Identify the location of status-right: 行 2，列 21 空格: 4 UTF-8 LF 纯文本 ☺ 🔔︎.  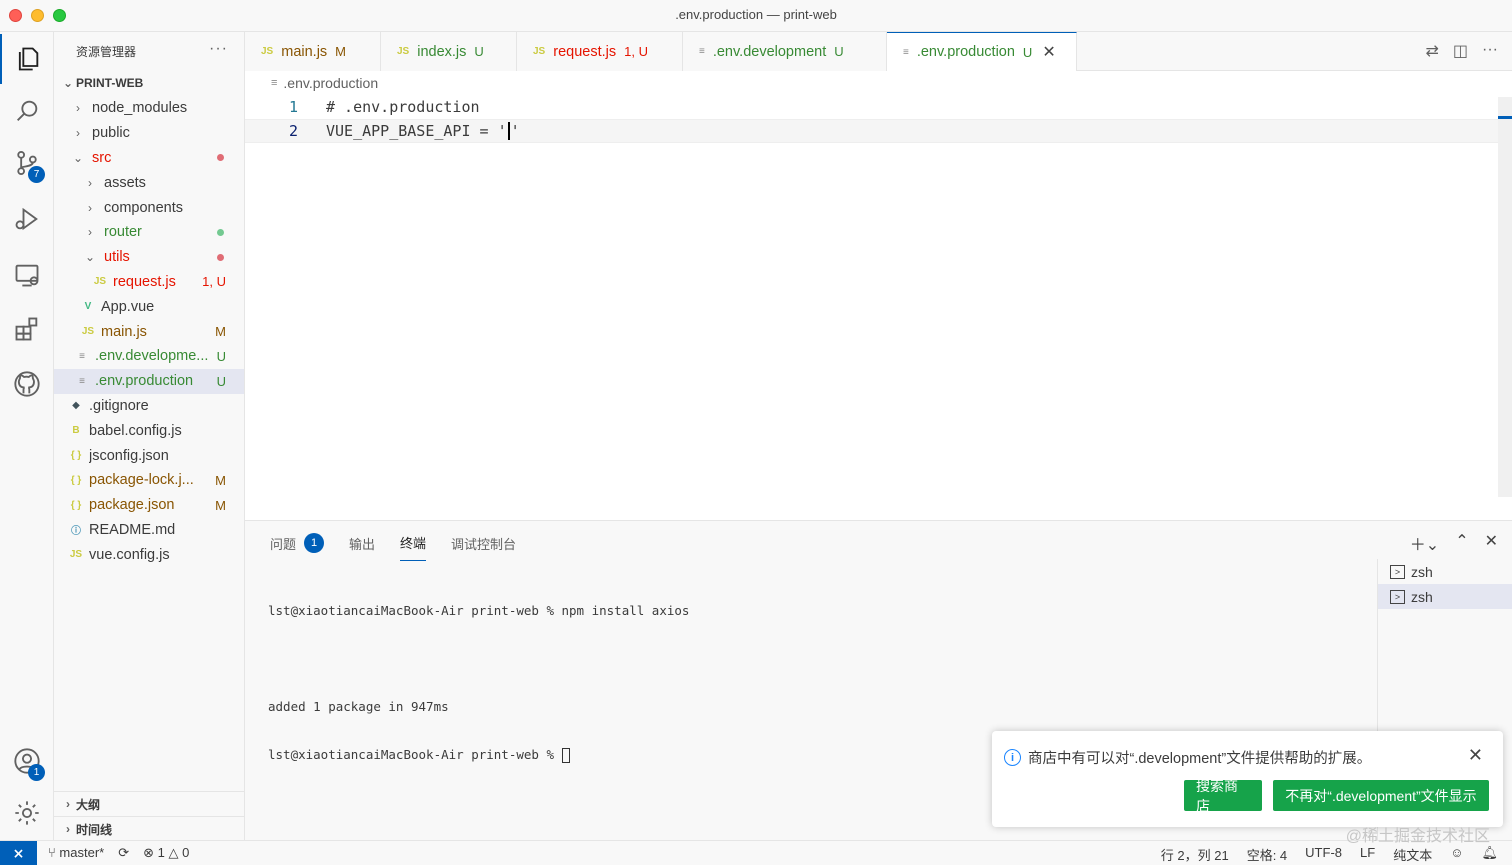
(1329, 854).